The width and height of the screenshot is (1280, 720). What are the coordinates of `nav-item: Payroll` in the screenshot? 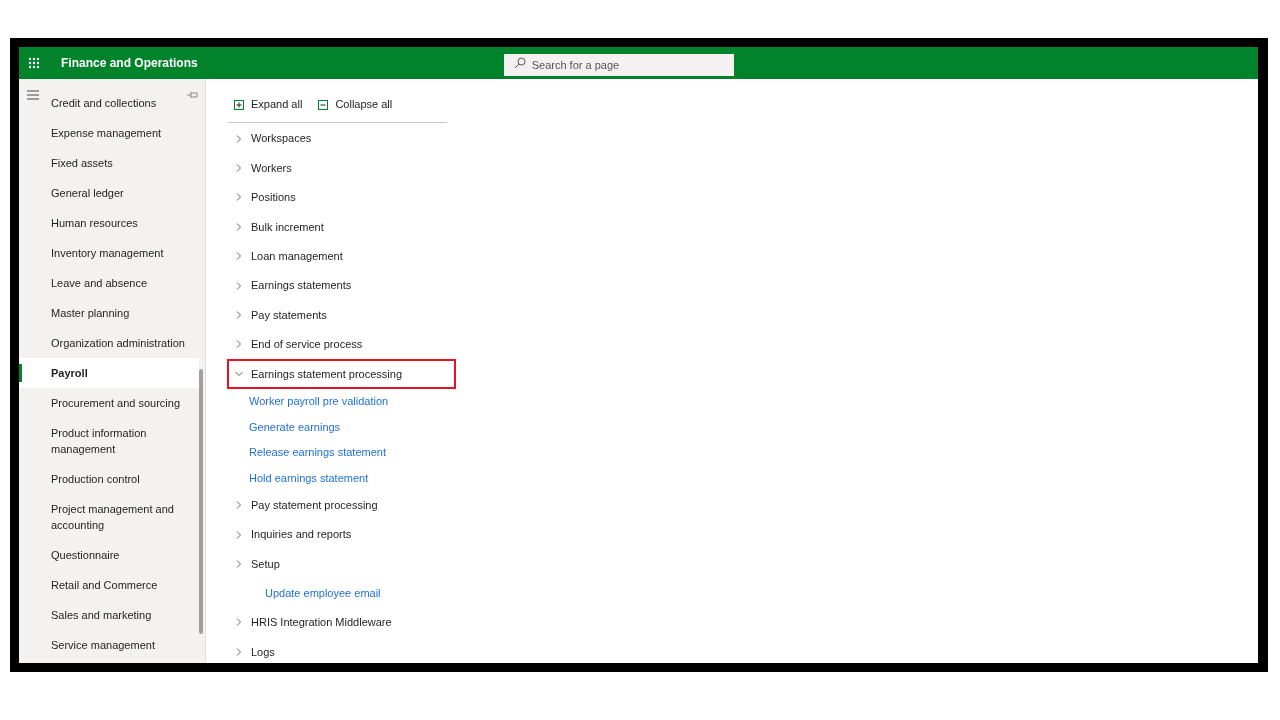 It's located at (109, 373).